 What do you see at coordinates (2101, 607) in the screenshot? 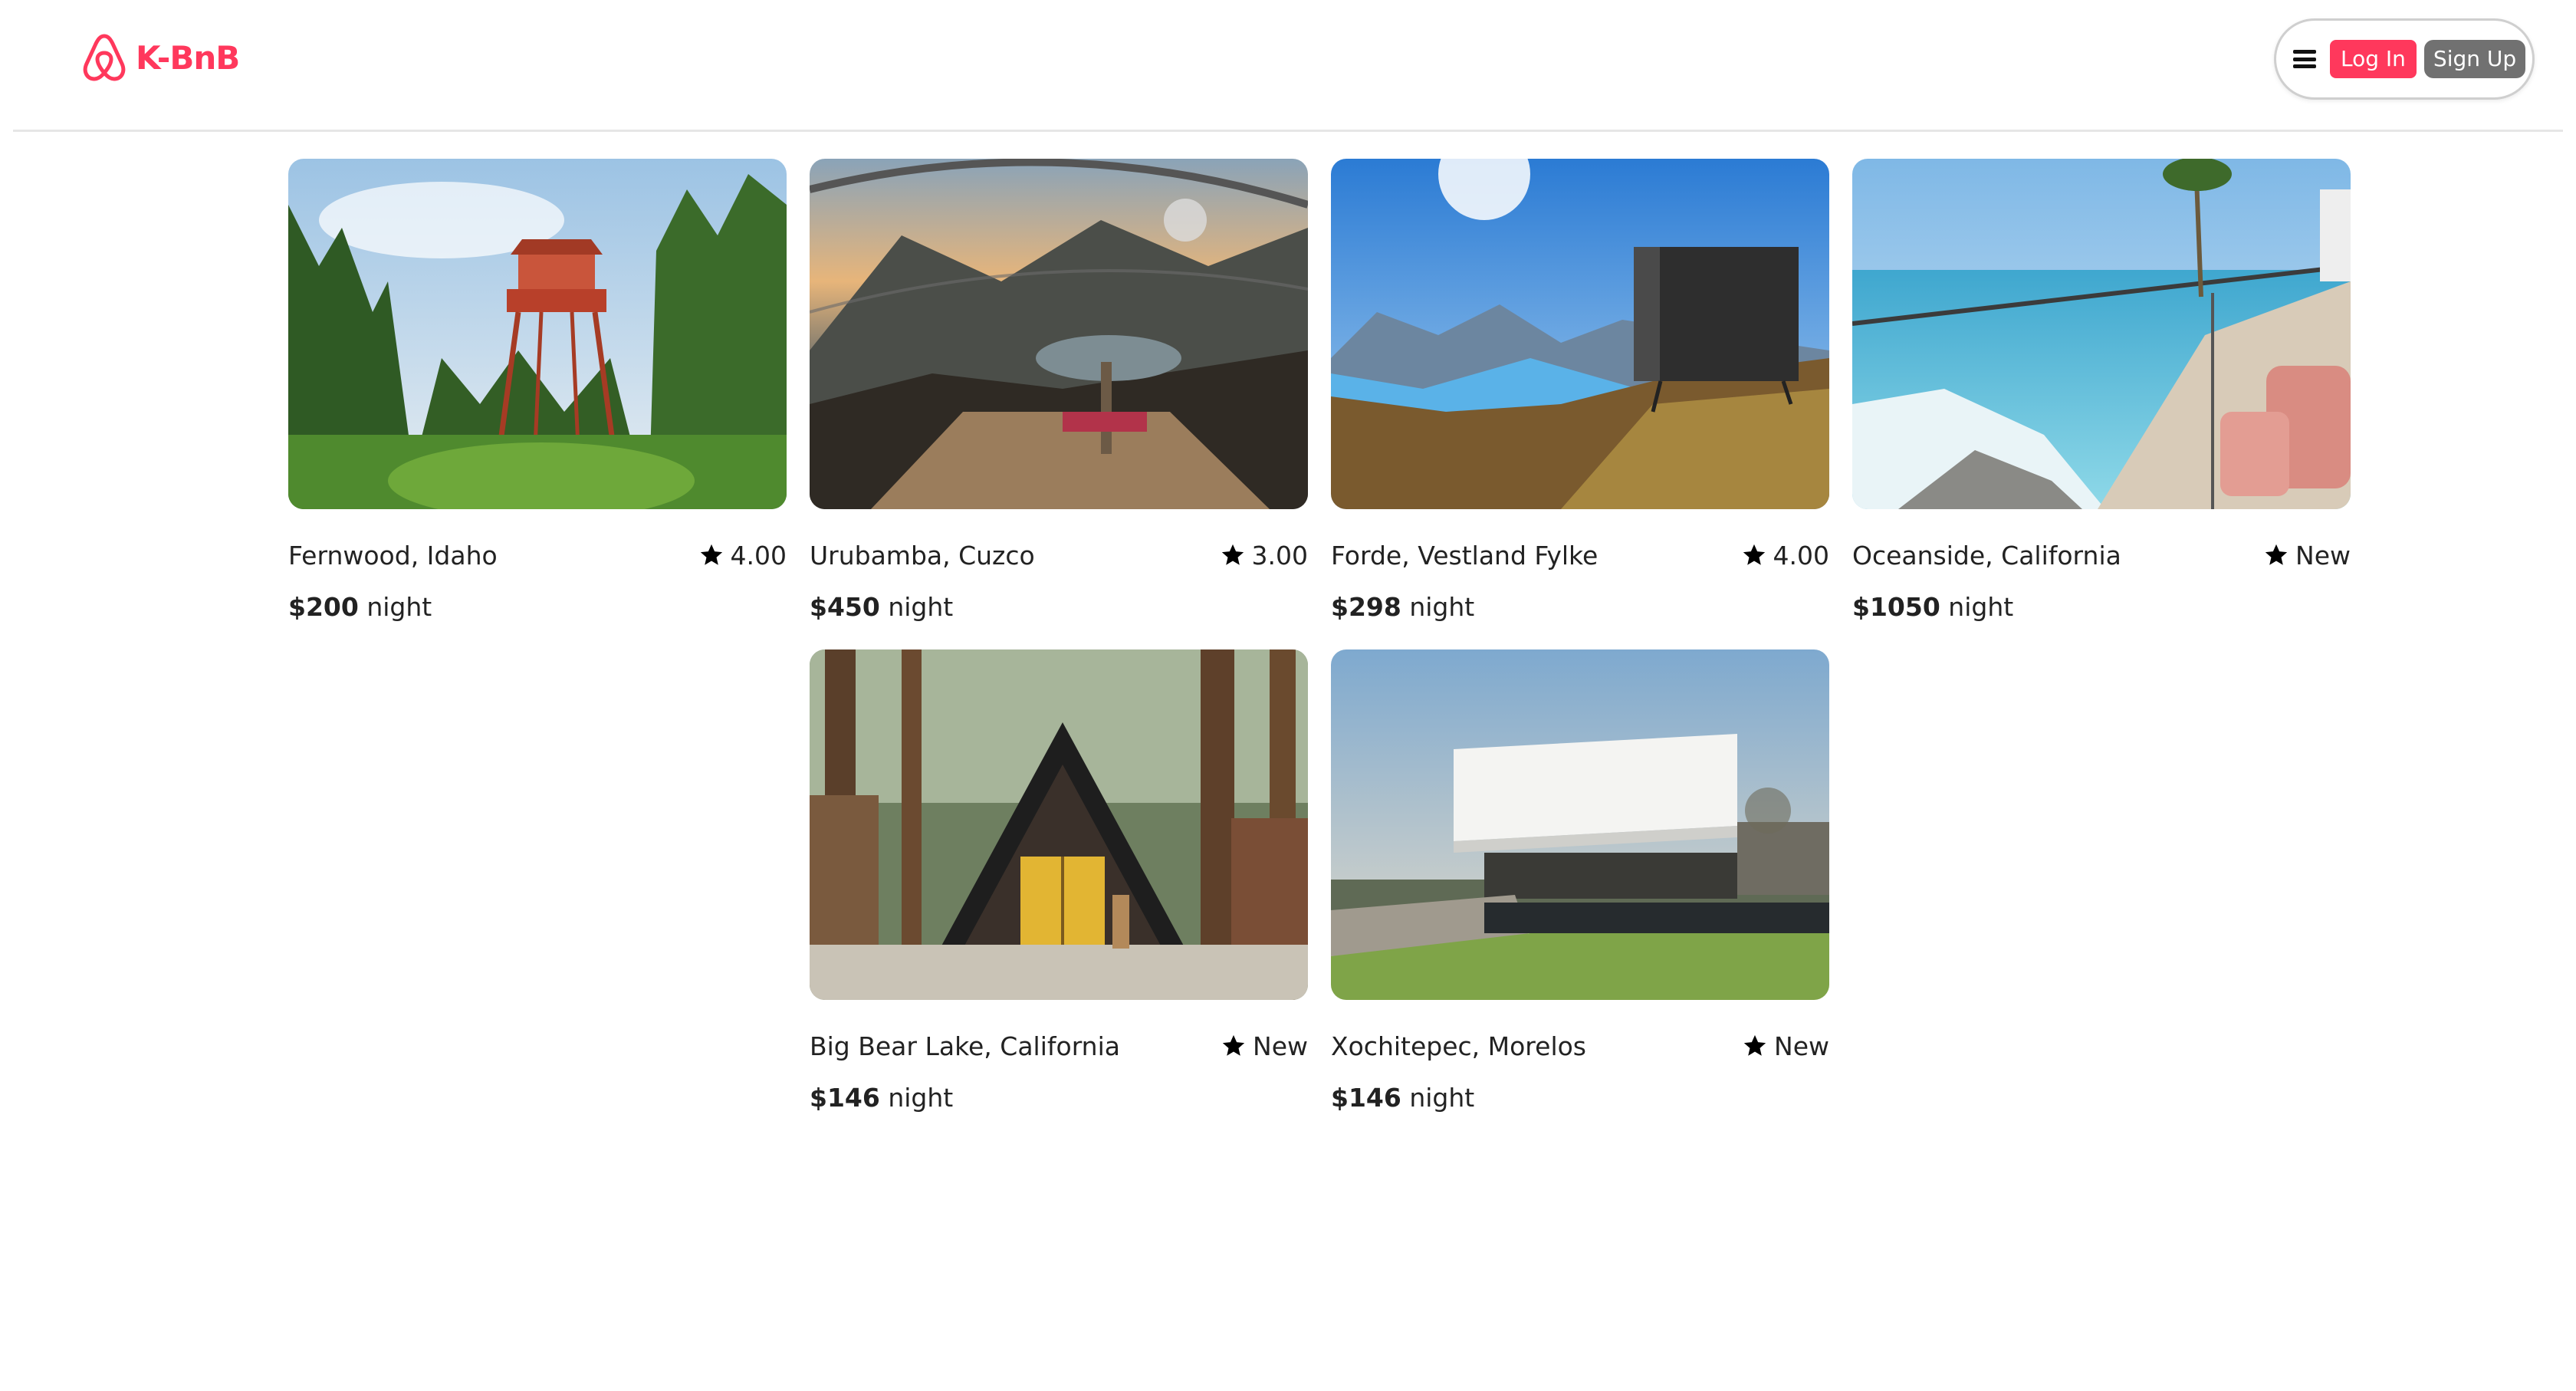
I see `listing-price-line: $1050 night` at bounding box center [2101, 607].